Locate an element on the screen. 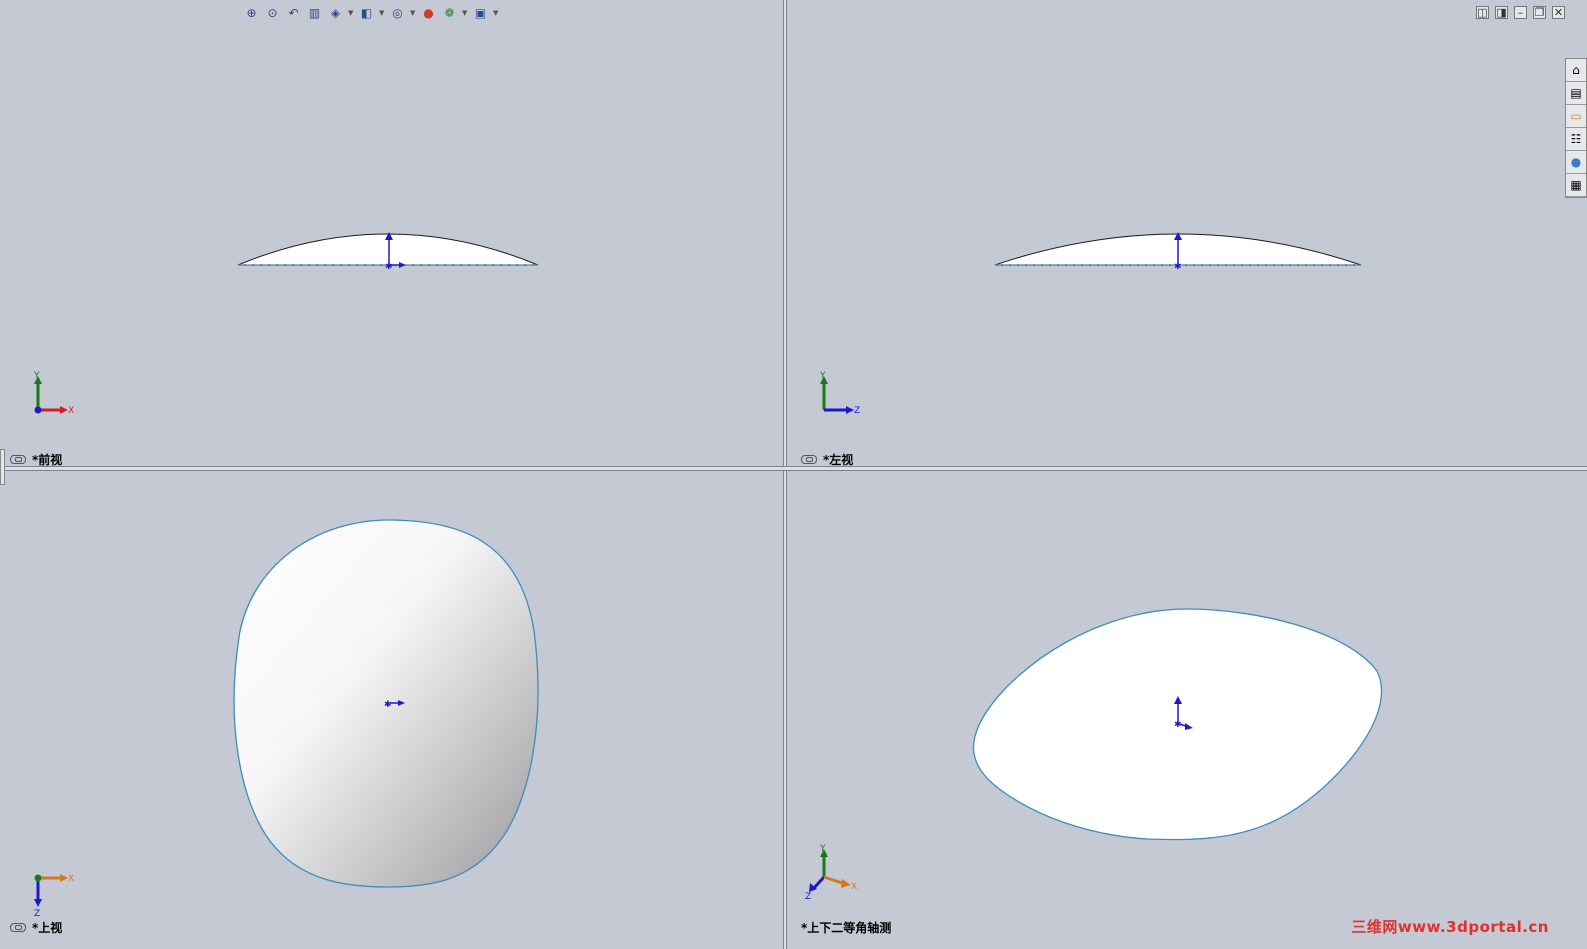  viewport-window-controls: ◫ ◨ – ❐ ✕ is located at coordinates (1520, 12).